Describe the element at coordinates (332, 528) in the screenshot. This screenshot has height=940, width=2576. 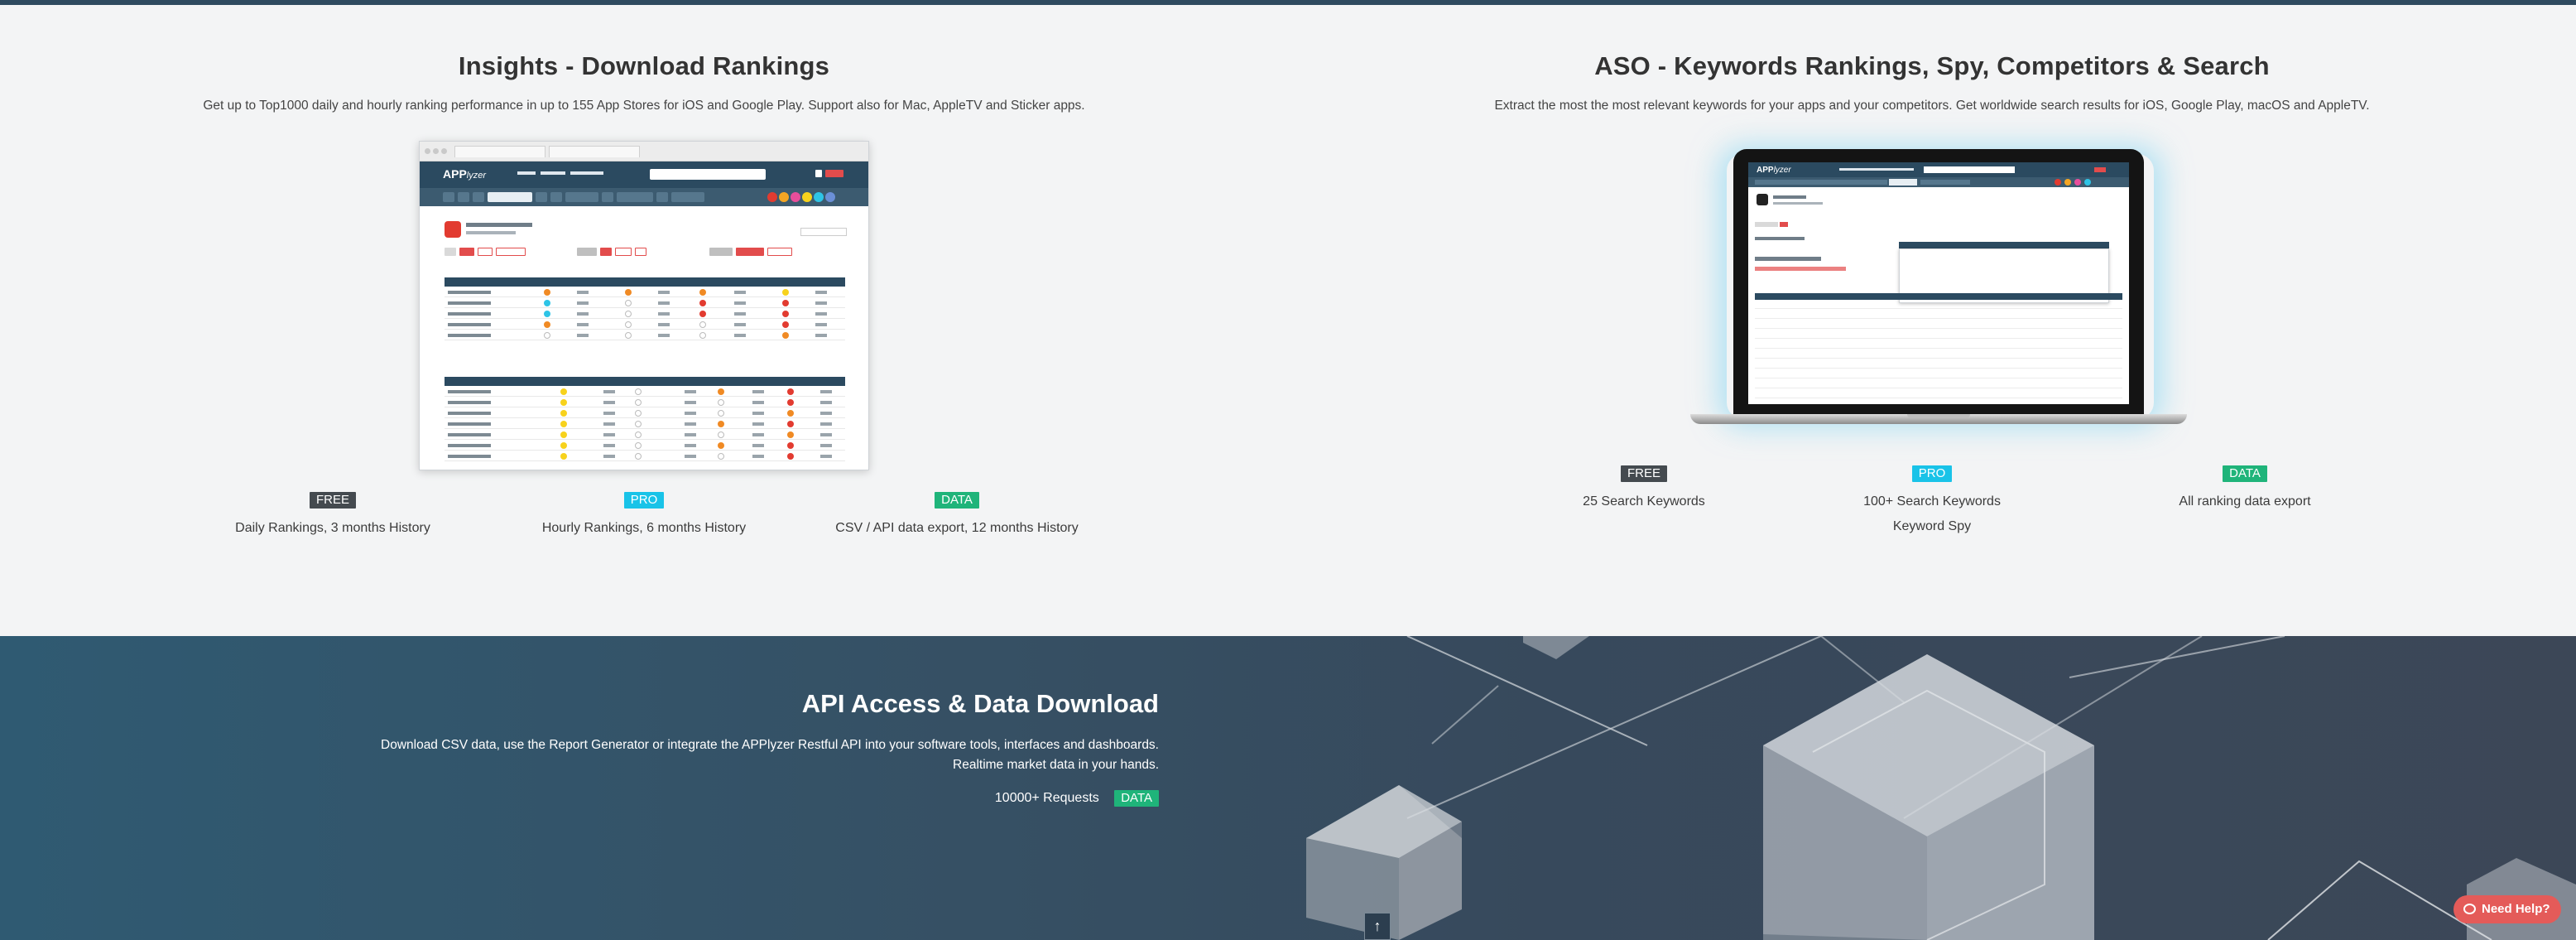
I see `tier-text: Daily Rankings, 3 months History` at that location.